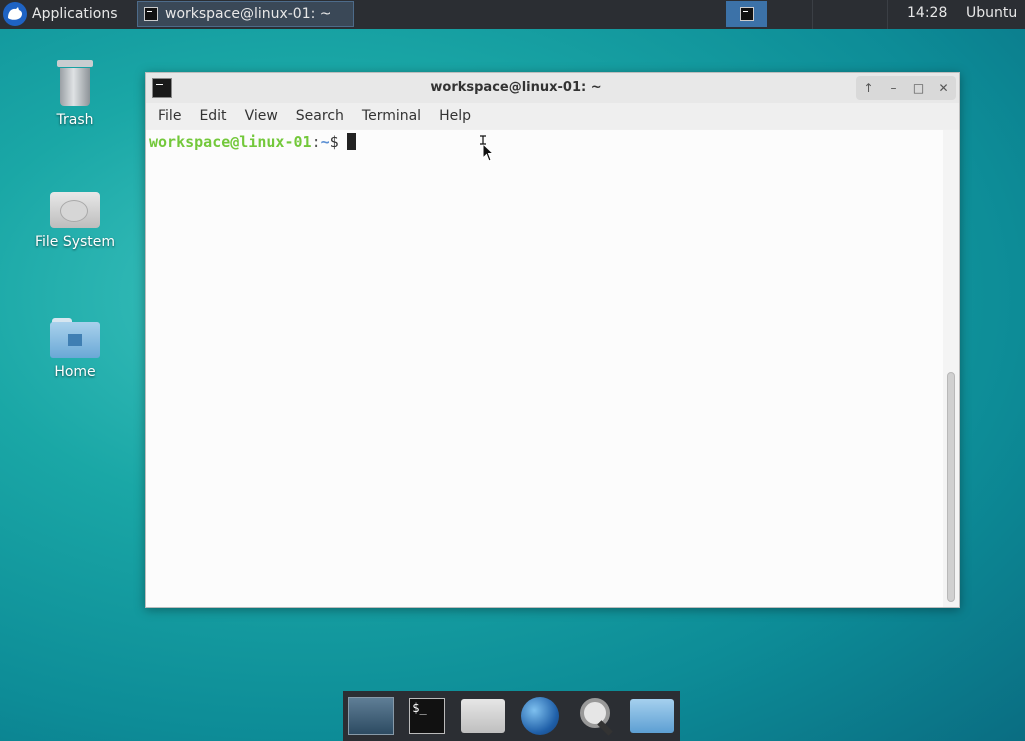 The height and width of the screenshot is (741, 1025). I want to click on vertical-scrollbar, so click(951, 368).